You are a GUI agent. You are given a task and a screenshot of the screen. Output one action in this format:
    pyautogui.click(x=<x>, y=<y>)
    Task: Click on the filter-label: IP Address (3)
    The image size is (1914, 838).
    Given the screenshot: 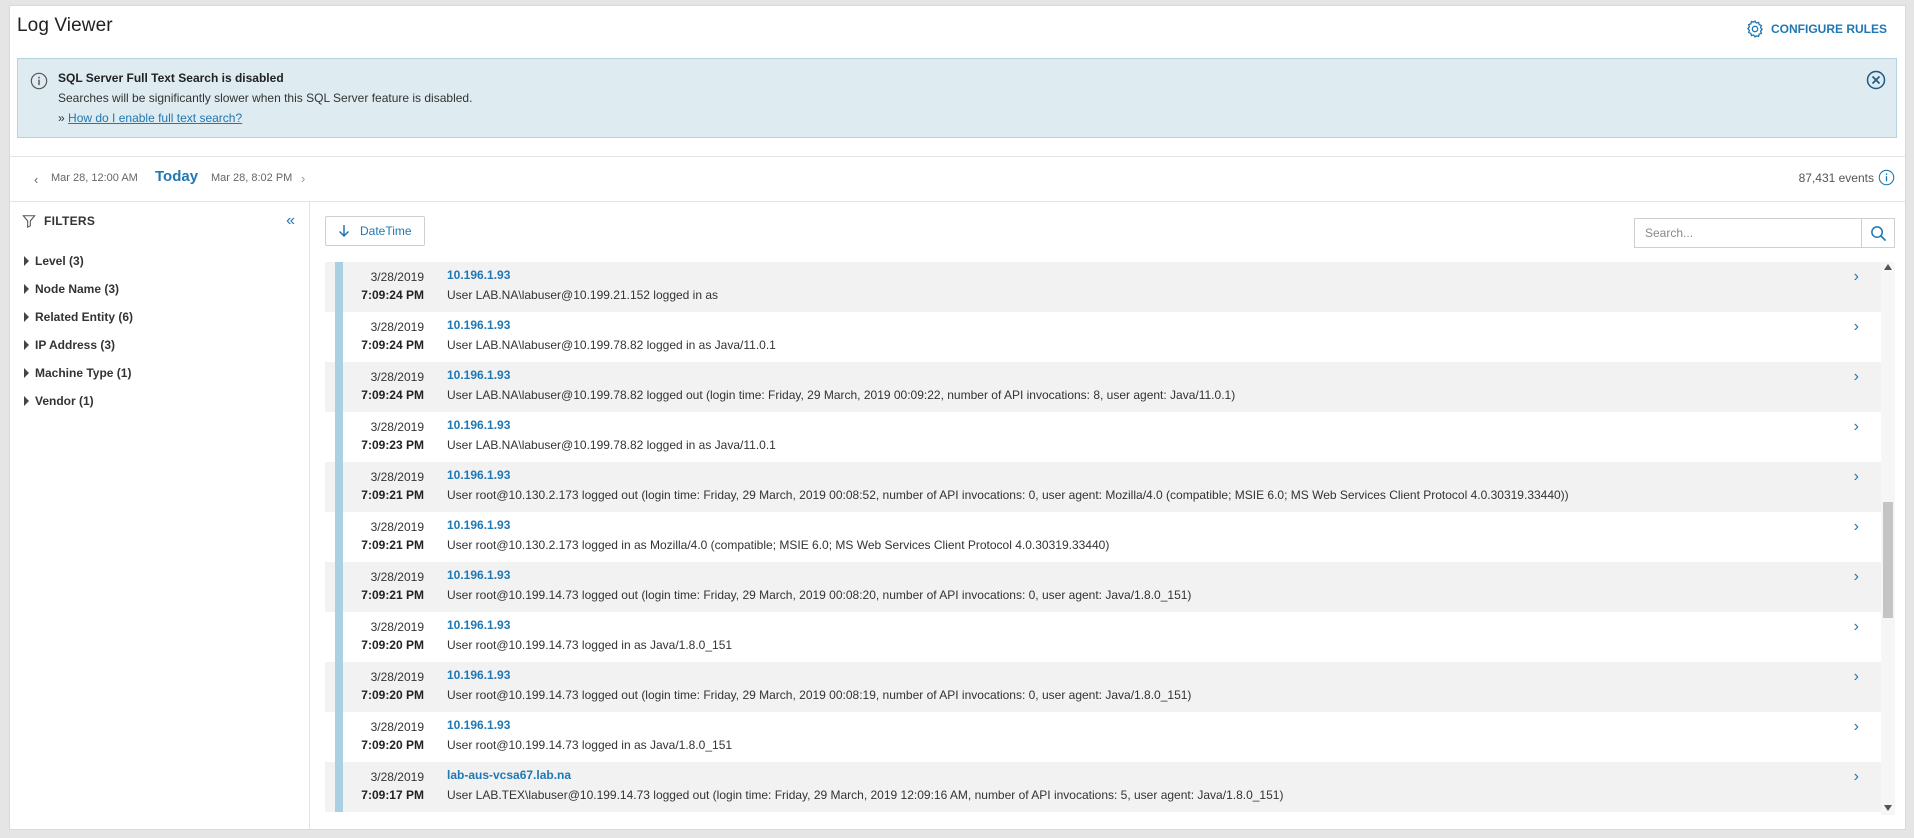 What is the action you would take?
    pyautogui.click(x=75, y=345)
    